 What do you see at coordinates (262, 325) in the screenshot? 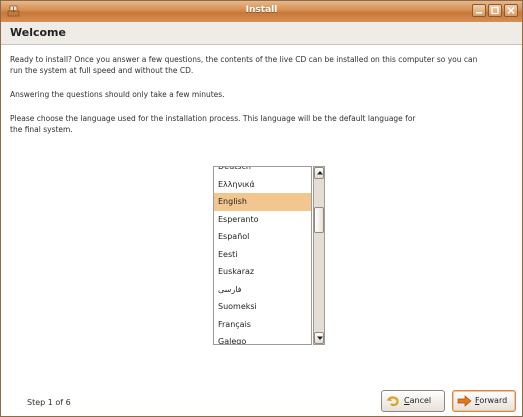
I see `language-item: Français` at bounding box center [262, 325].